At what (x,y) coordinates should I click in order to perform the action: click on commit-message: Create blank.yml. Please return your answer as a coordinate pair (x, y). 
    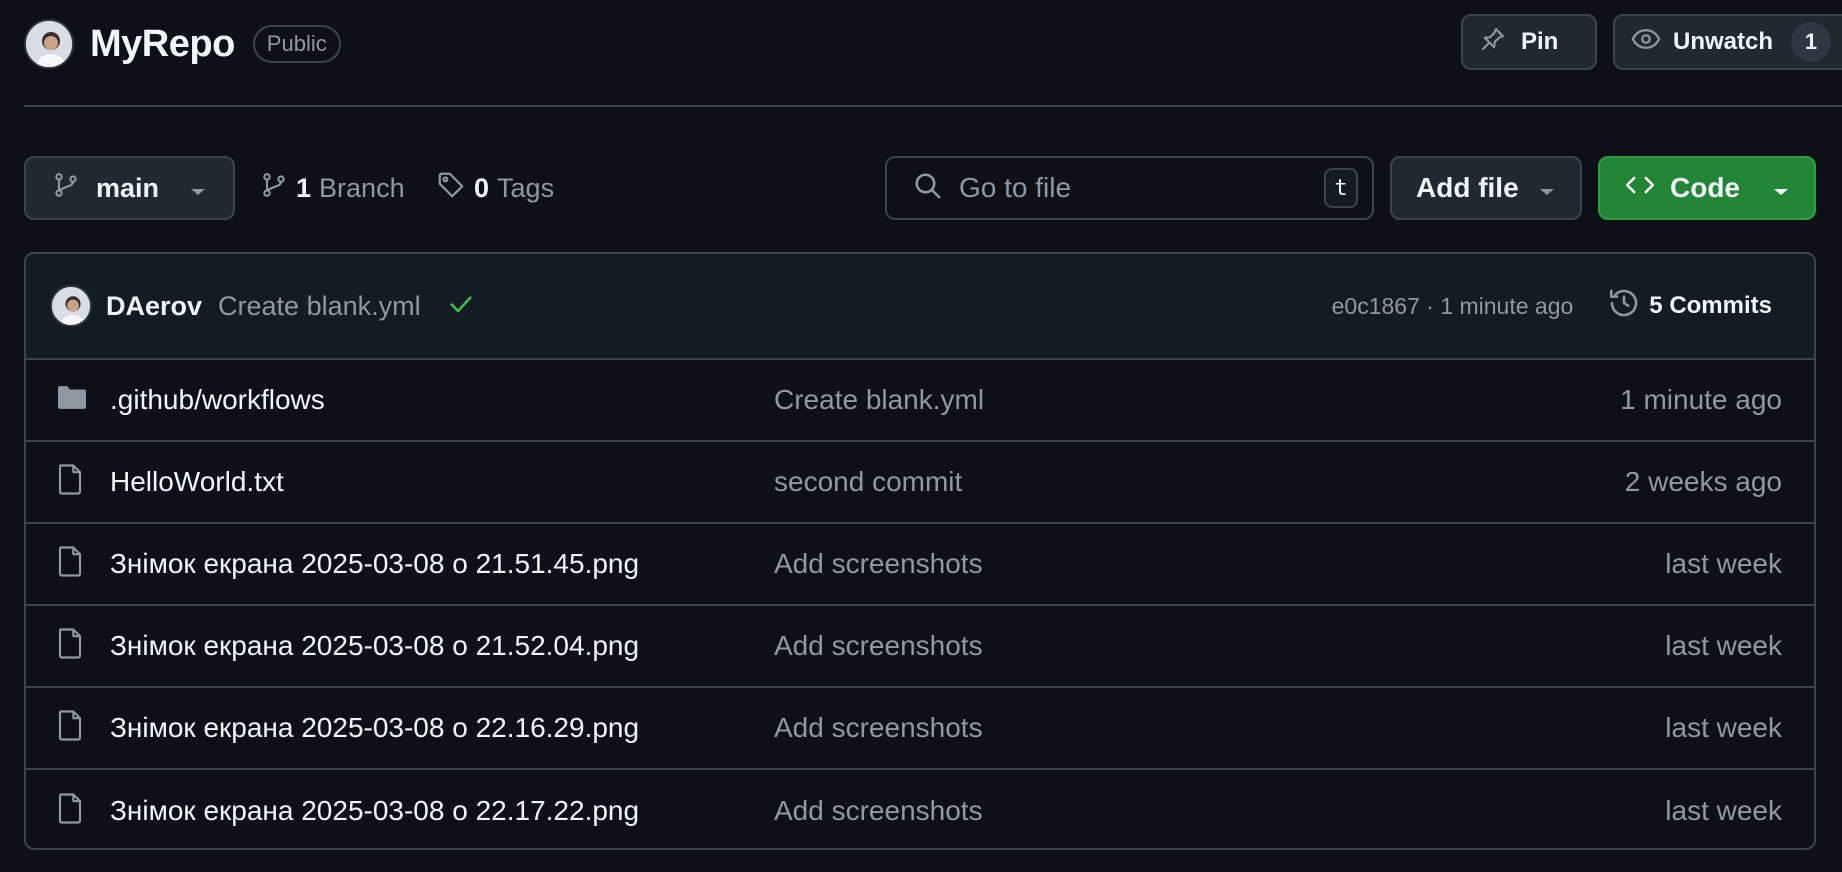
    Looking at the image, I should click on (319, 306).